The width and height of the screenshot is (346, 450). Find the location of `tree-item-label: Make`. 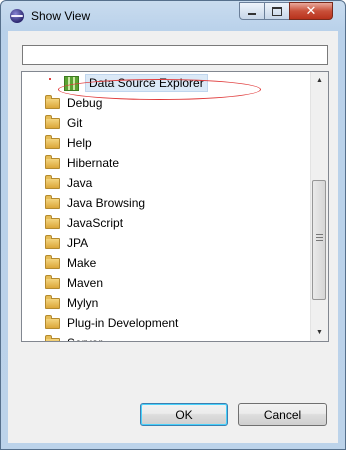

tree-item-label: Make is located at coordinates (82, 263).